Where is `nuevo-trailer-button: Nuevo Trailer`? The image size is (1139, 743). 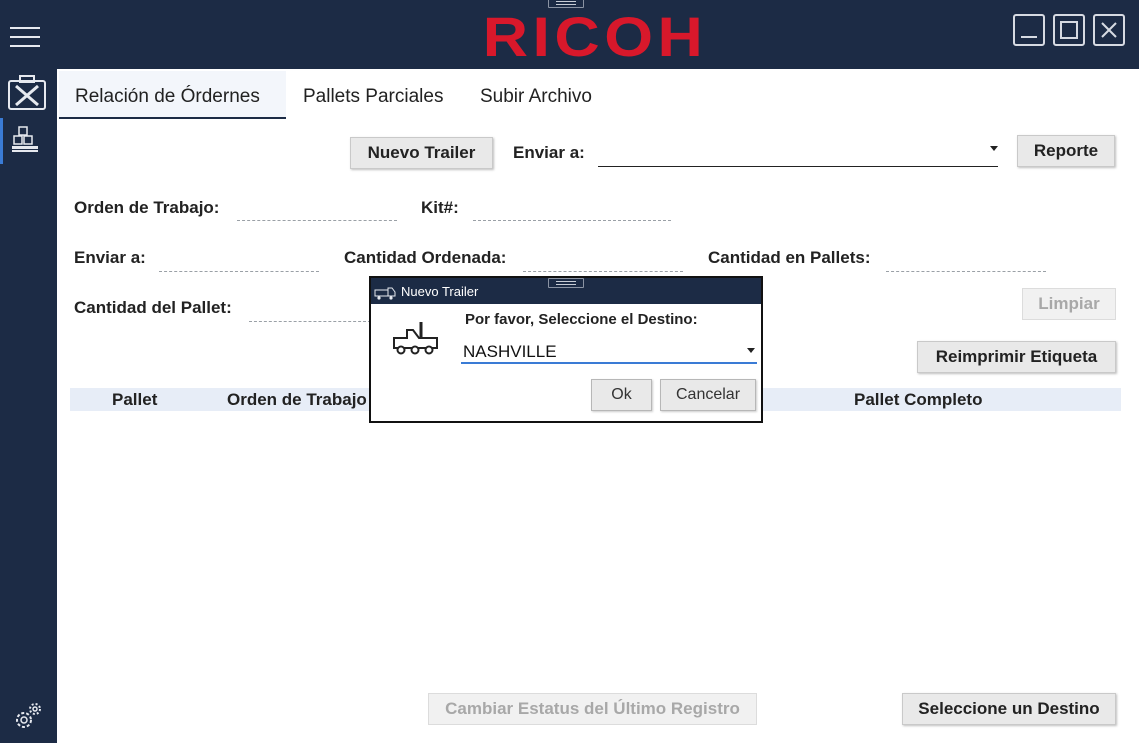
nuevo-trailer-button: Nuevo Trailer is located at coordinates (421, 153).